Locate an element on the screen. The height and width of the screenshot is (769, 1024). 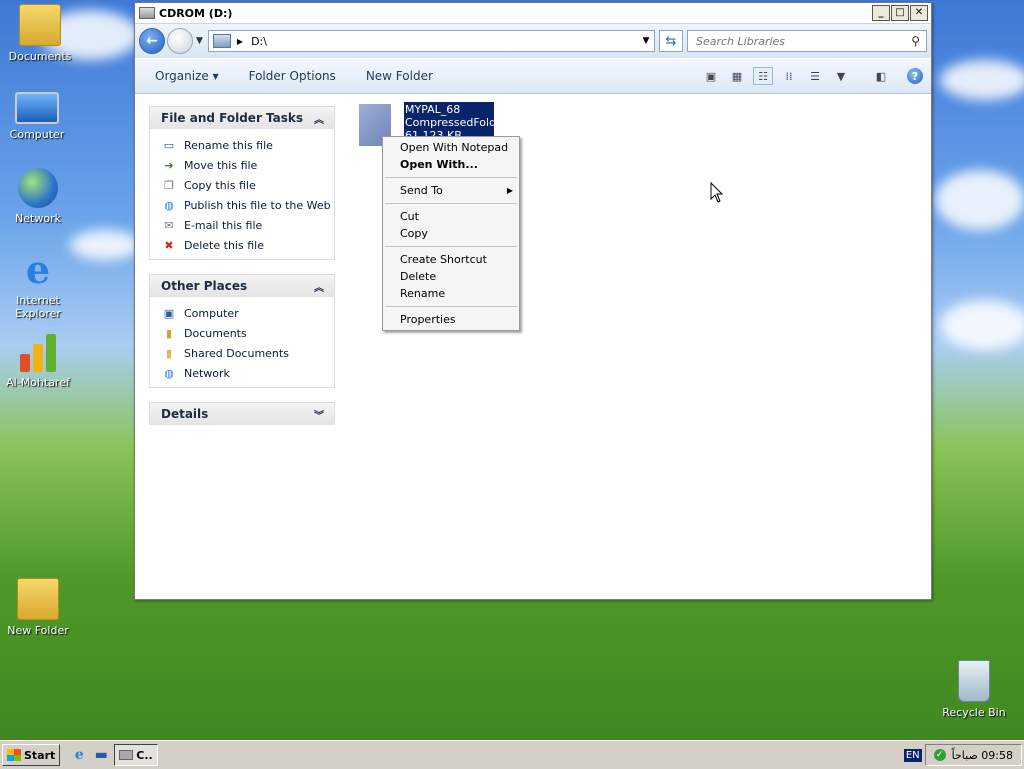
shared-documents-icon: ▮ is located at coordinates (169, 353).